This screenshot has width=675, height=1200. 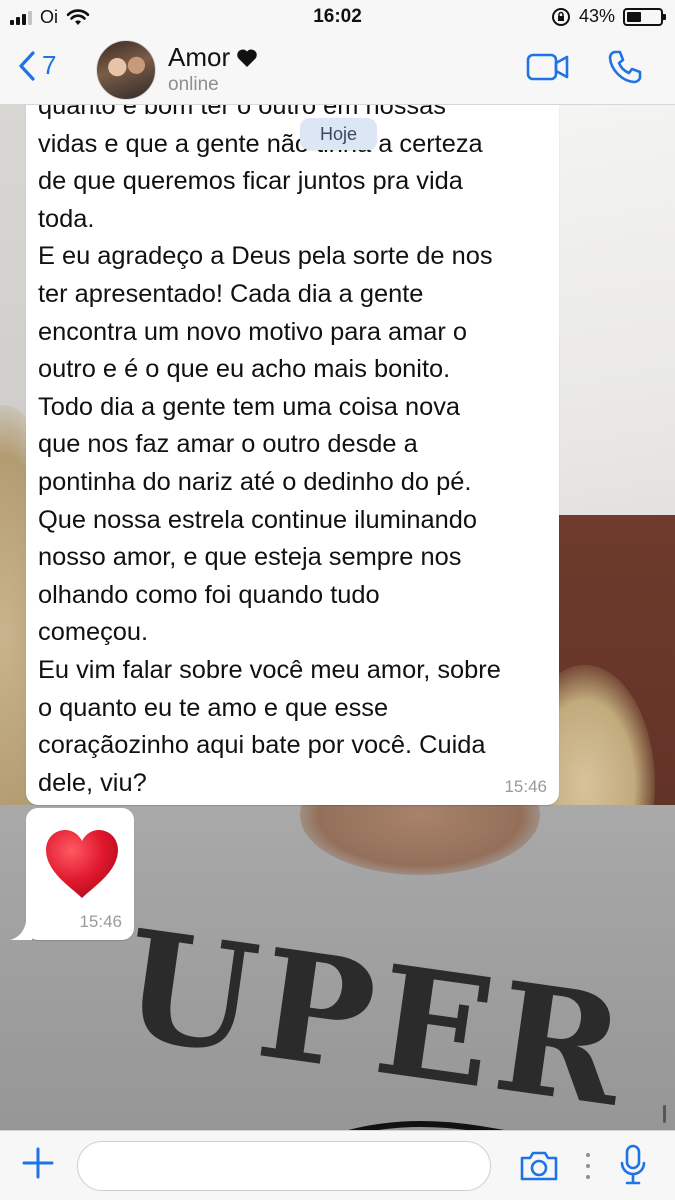 What do you see at coordinates (247, 57) in the screenshot?
I see `black-heart-icon` at bounding box center [247, 57].